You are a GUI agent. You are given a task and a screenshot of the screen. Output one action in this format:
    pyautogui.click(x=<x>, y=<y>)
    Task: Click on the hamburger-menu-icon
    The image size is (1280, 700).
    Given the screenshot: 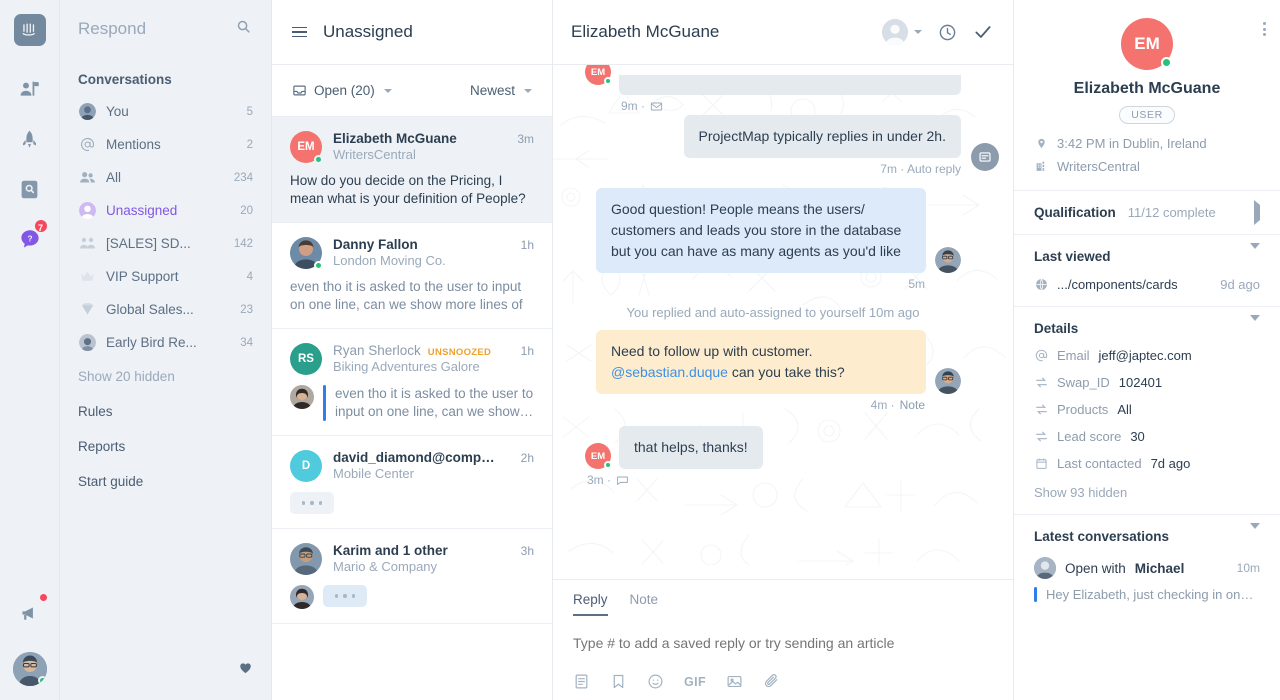 What is the action you would take?
    pyautogui.click(x=299, y=32)
    